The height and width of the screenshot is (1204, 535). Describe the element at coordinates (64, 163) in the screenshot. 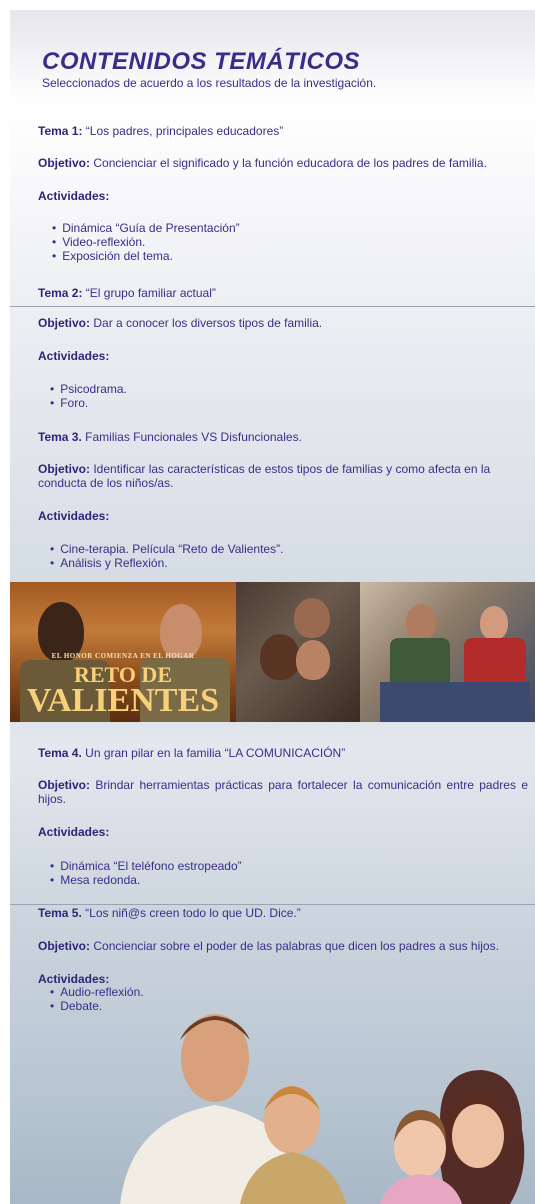

I see `objetivo-1-label: Objetivo:` at that location.